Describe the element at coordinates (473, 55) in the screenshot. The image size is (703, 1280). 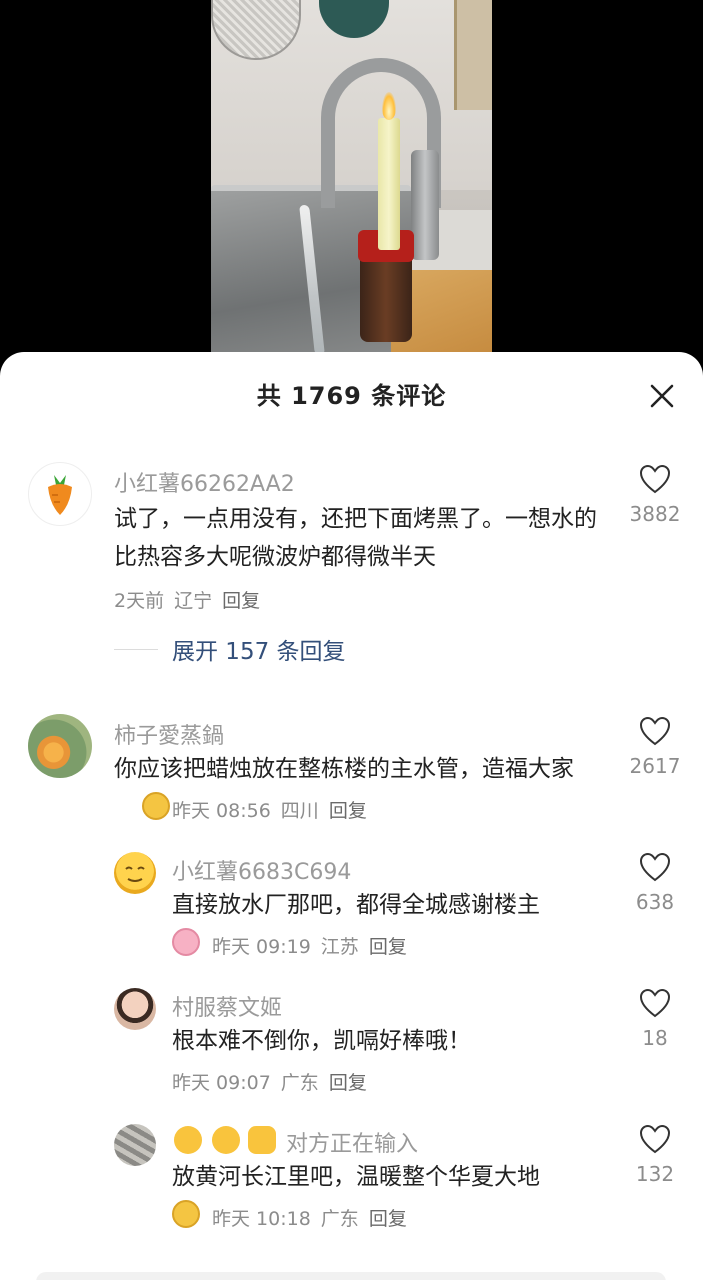
I see `video-cabinet` at that location.